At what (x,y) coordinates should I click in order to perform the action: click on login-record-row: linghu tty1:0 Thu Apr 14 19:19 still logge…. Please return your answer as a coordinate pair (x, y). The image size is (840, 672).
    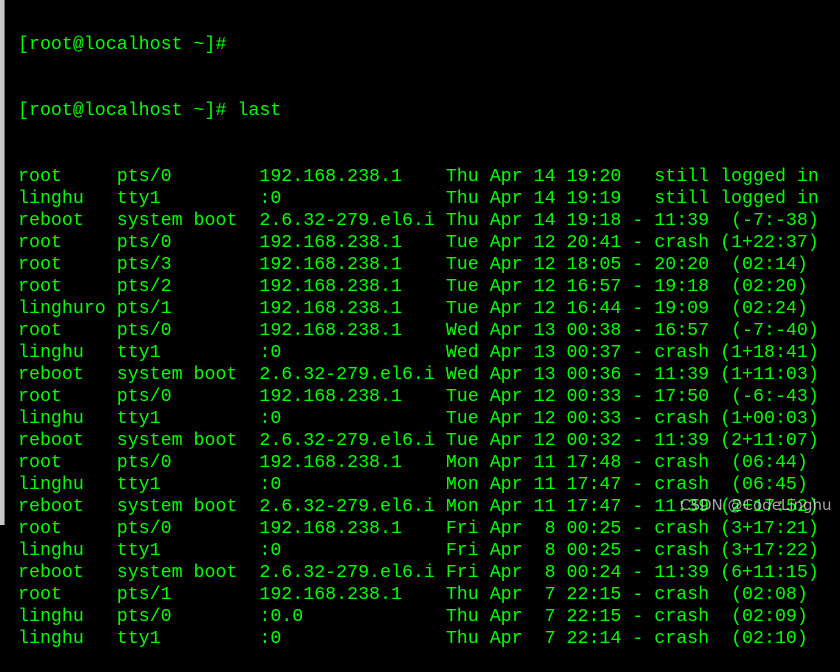
    Looking at the image, I should click on (418, 199).